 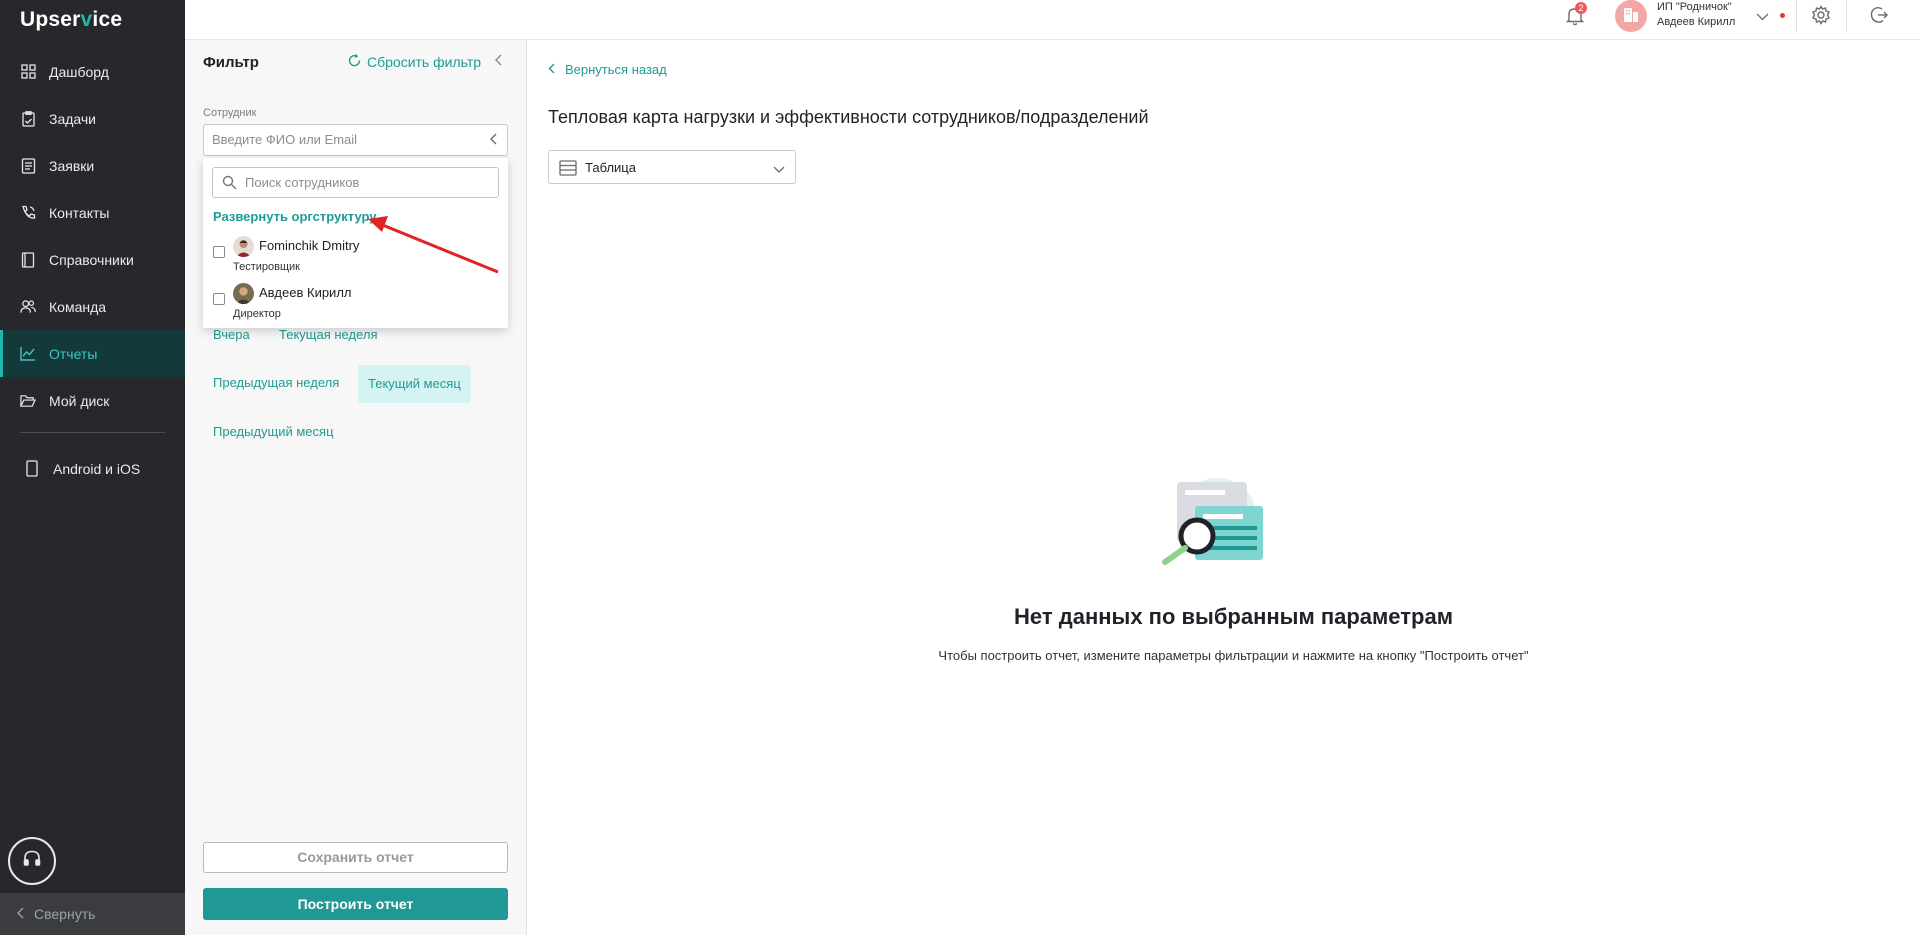 What do you see at coordinates (302, 182) in the screenshot?
I see `search-placeholder: Поиск сотрудников` at bounding box center [302, 182].